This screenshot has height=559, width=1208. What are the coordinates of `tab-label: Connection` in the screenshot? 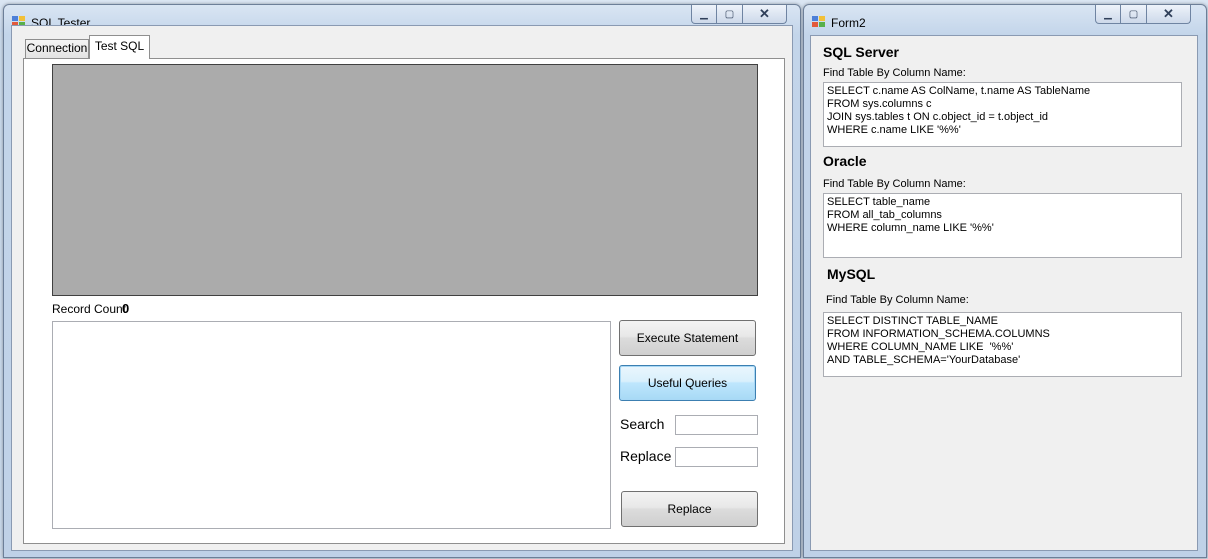 It's located at (57, 48).